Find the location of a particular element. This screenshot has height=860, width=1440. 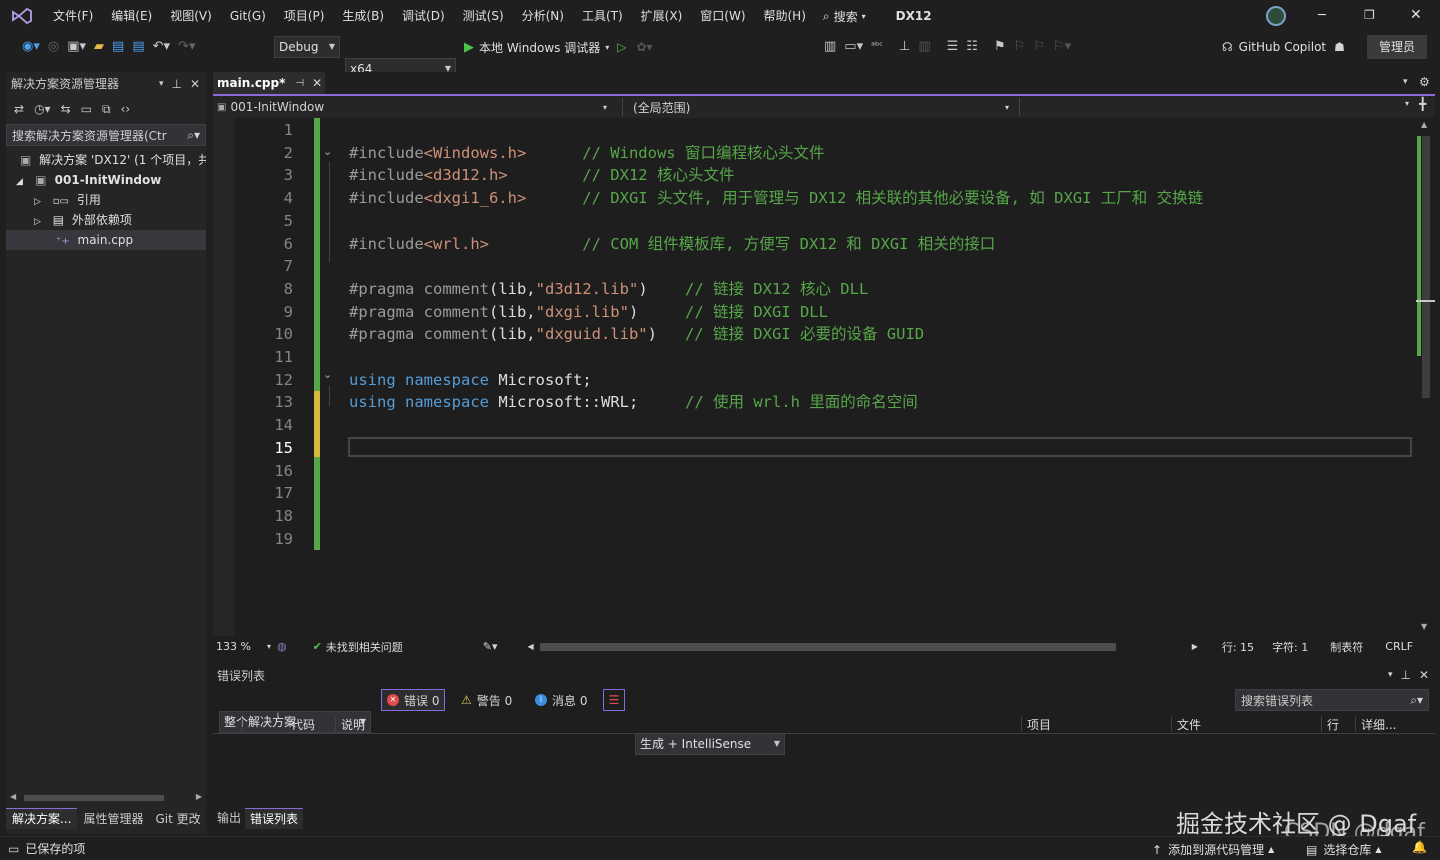

copy-icon: ⧉ is located at coordinates (106, 109).